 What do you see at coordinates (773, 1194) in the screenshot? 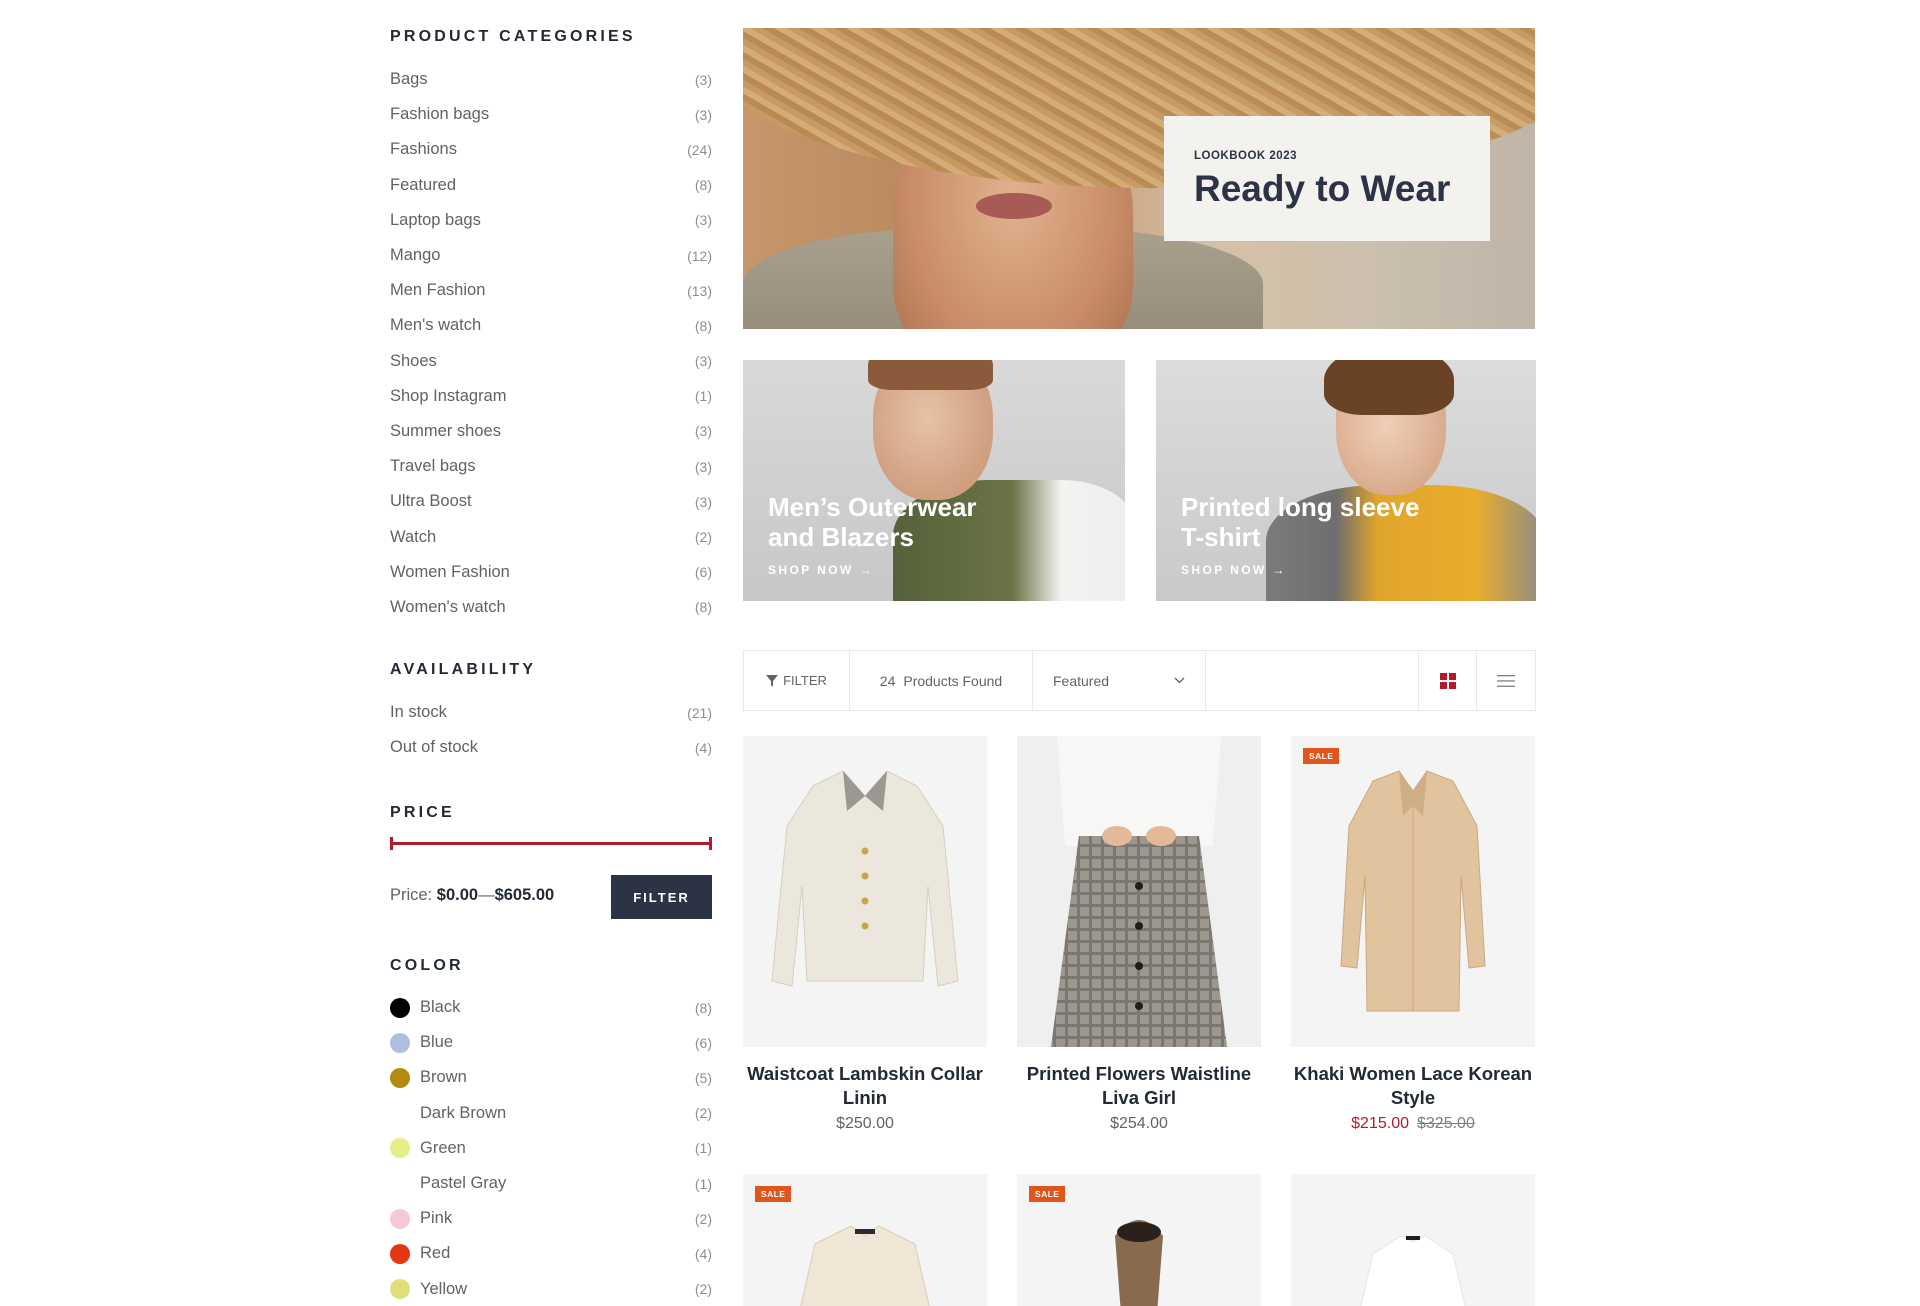
I see `sale-badge: SALE` at bounding box center [773, 1194].